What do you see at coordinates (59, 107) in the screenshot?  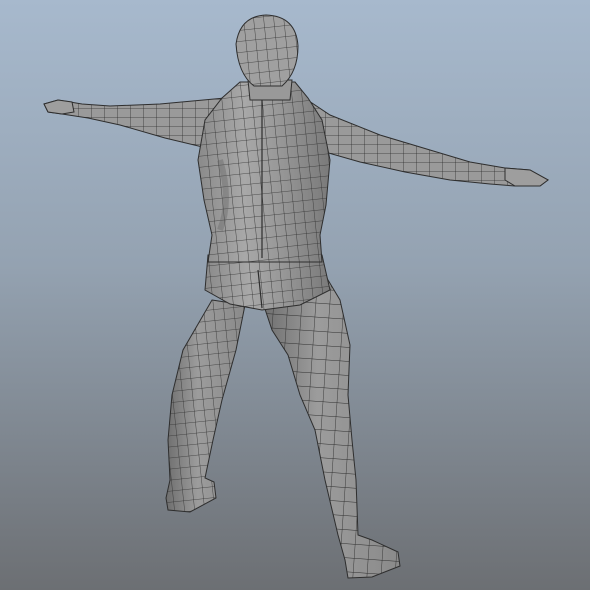 I see `left-hand` at bounding box center [59, 107].